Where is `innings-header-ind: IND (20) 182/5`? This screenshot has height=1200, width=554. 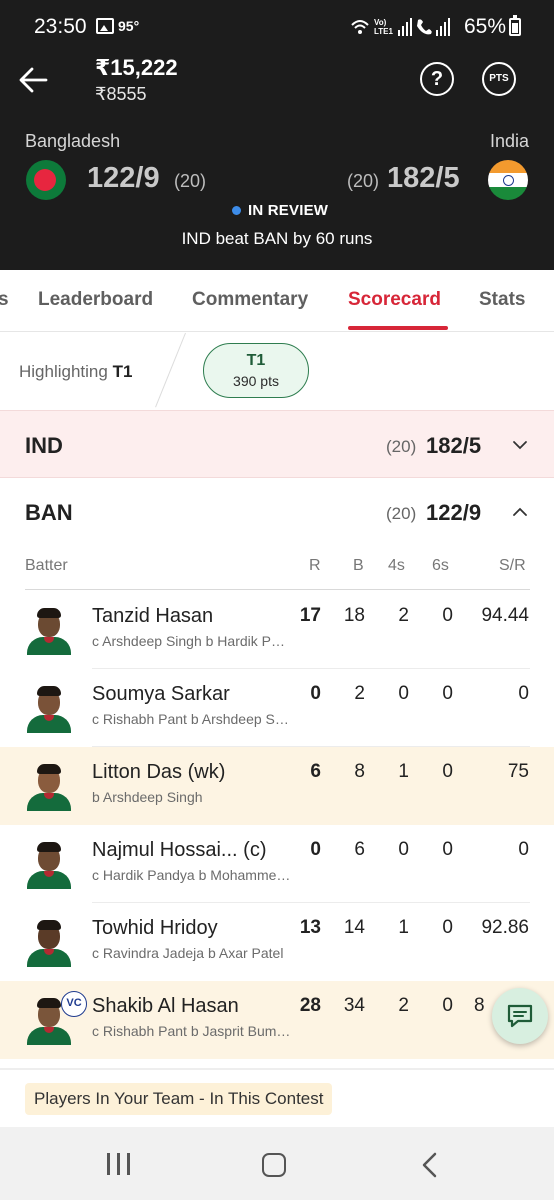
innings-header-ind: IND (20) 182/5 is located at coordinates (277, 444).